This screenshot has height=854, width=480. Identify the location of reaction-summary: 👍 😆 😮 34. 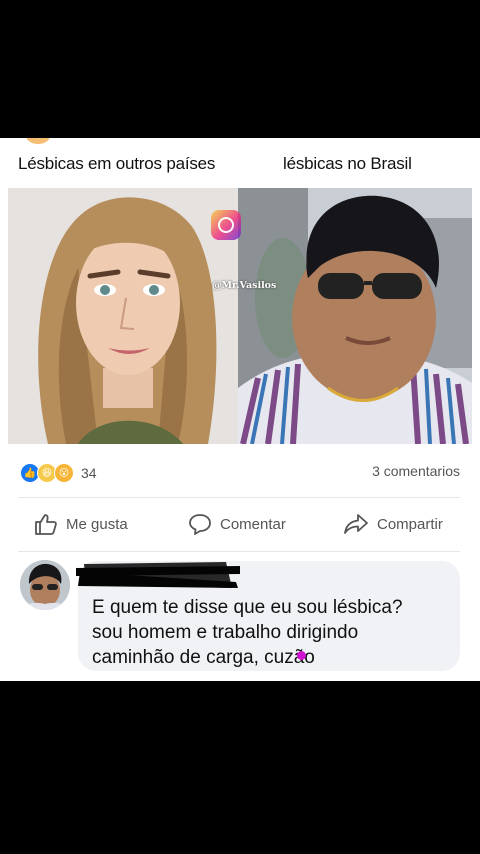
(58, 473).